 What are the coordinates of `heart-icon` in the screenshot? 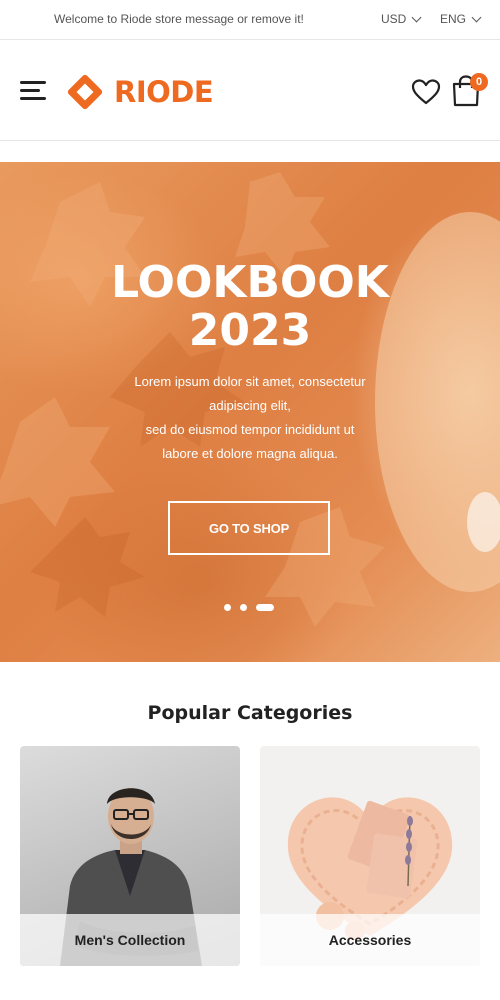 It's located at (426, 92).